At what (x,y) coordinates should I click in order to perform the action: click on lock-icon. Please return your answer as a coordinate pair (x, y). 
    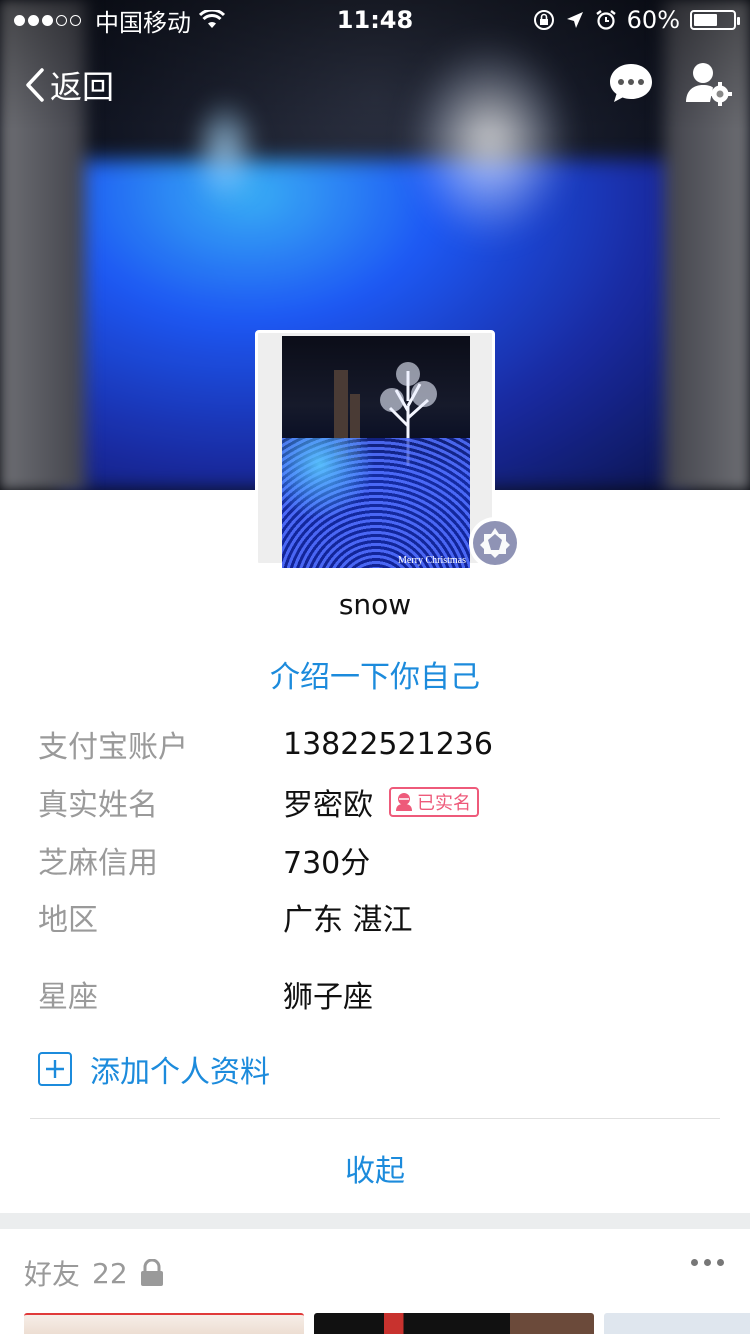
    Looking at the image, I should click on (151, 1272).